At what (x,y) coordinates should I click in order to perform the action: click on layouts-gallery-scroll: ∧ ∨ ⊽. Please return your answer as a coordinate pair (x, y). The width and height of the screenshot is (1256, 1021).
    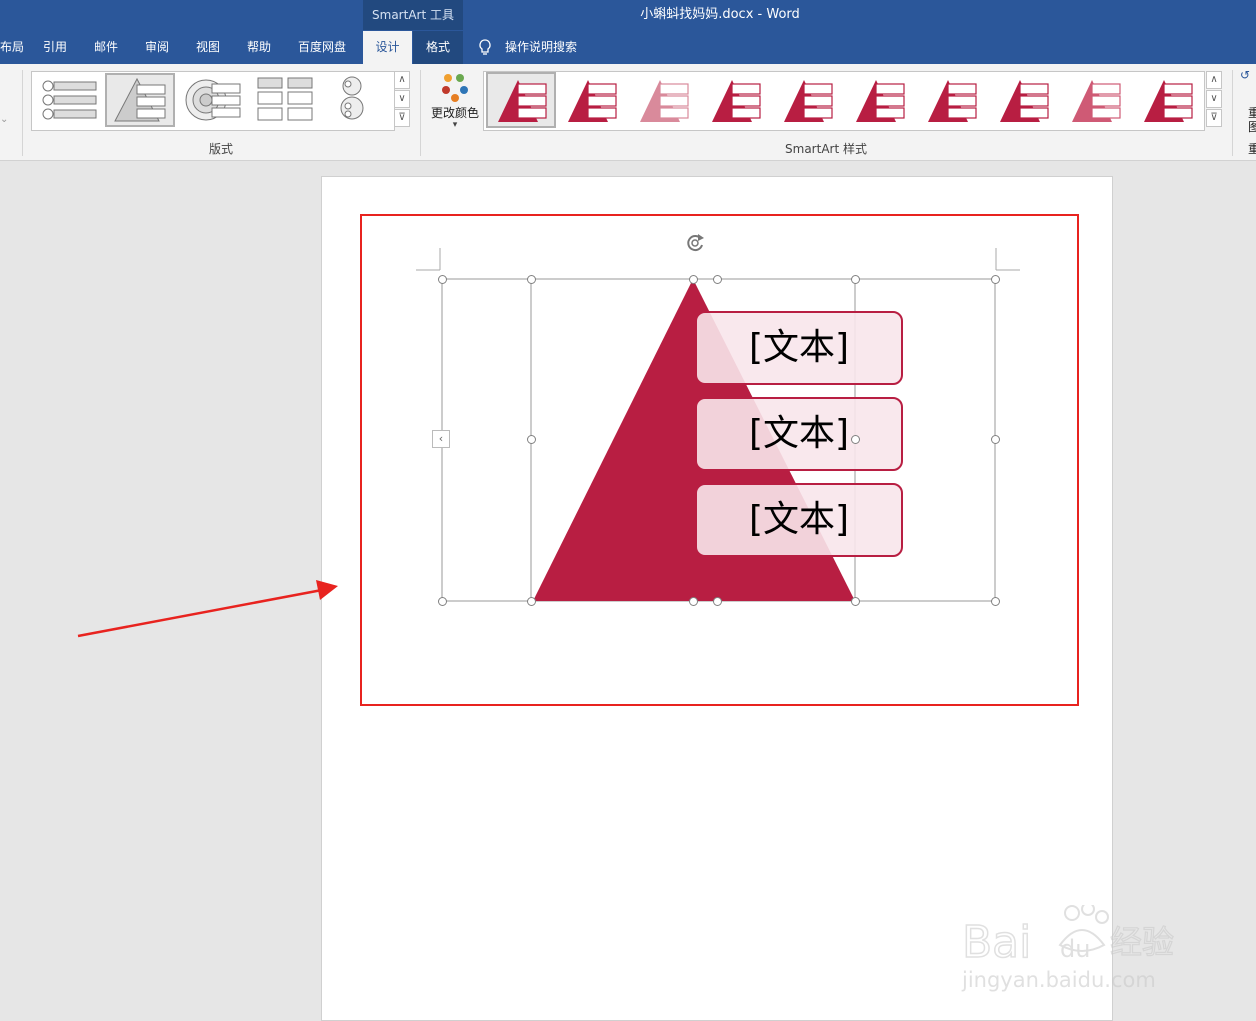
    Looking at the image, I should click on (402, 100).